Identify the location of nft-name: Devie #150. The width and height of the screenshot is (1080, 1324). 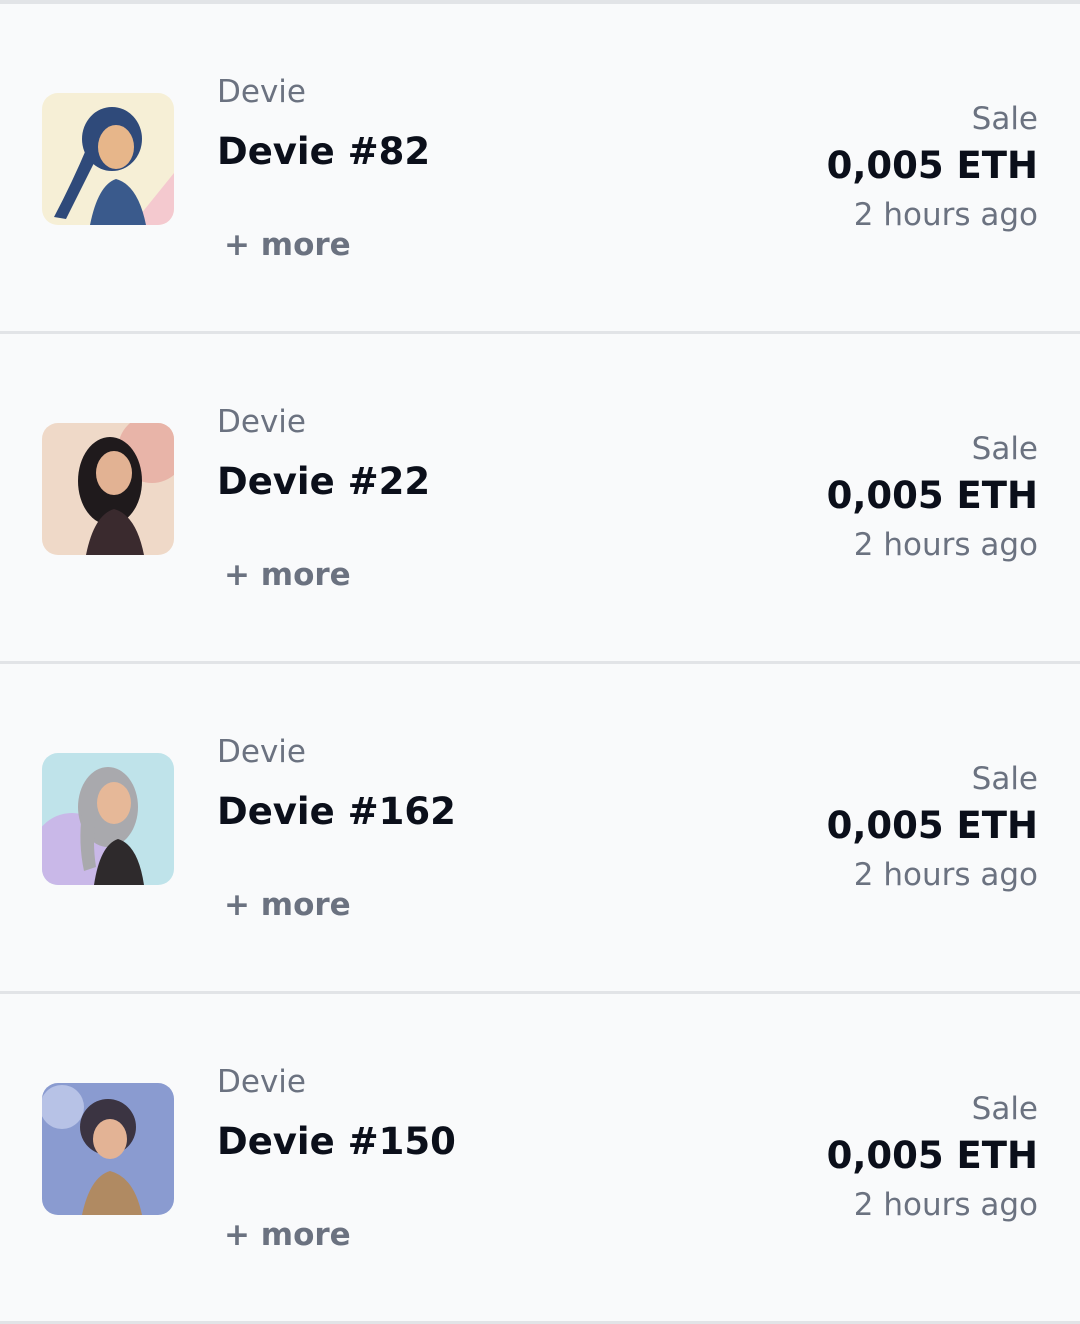
(336, 1142).